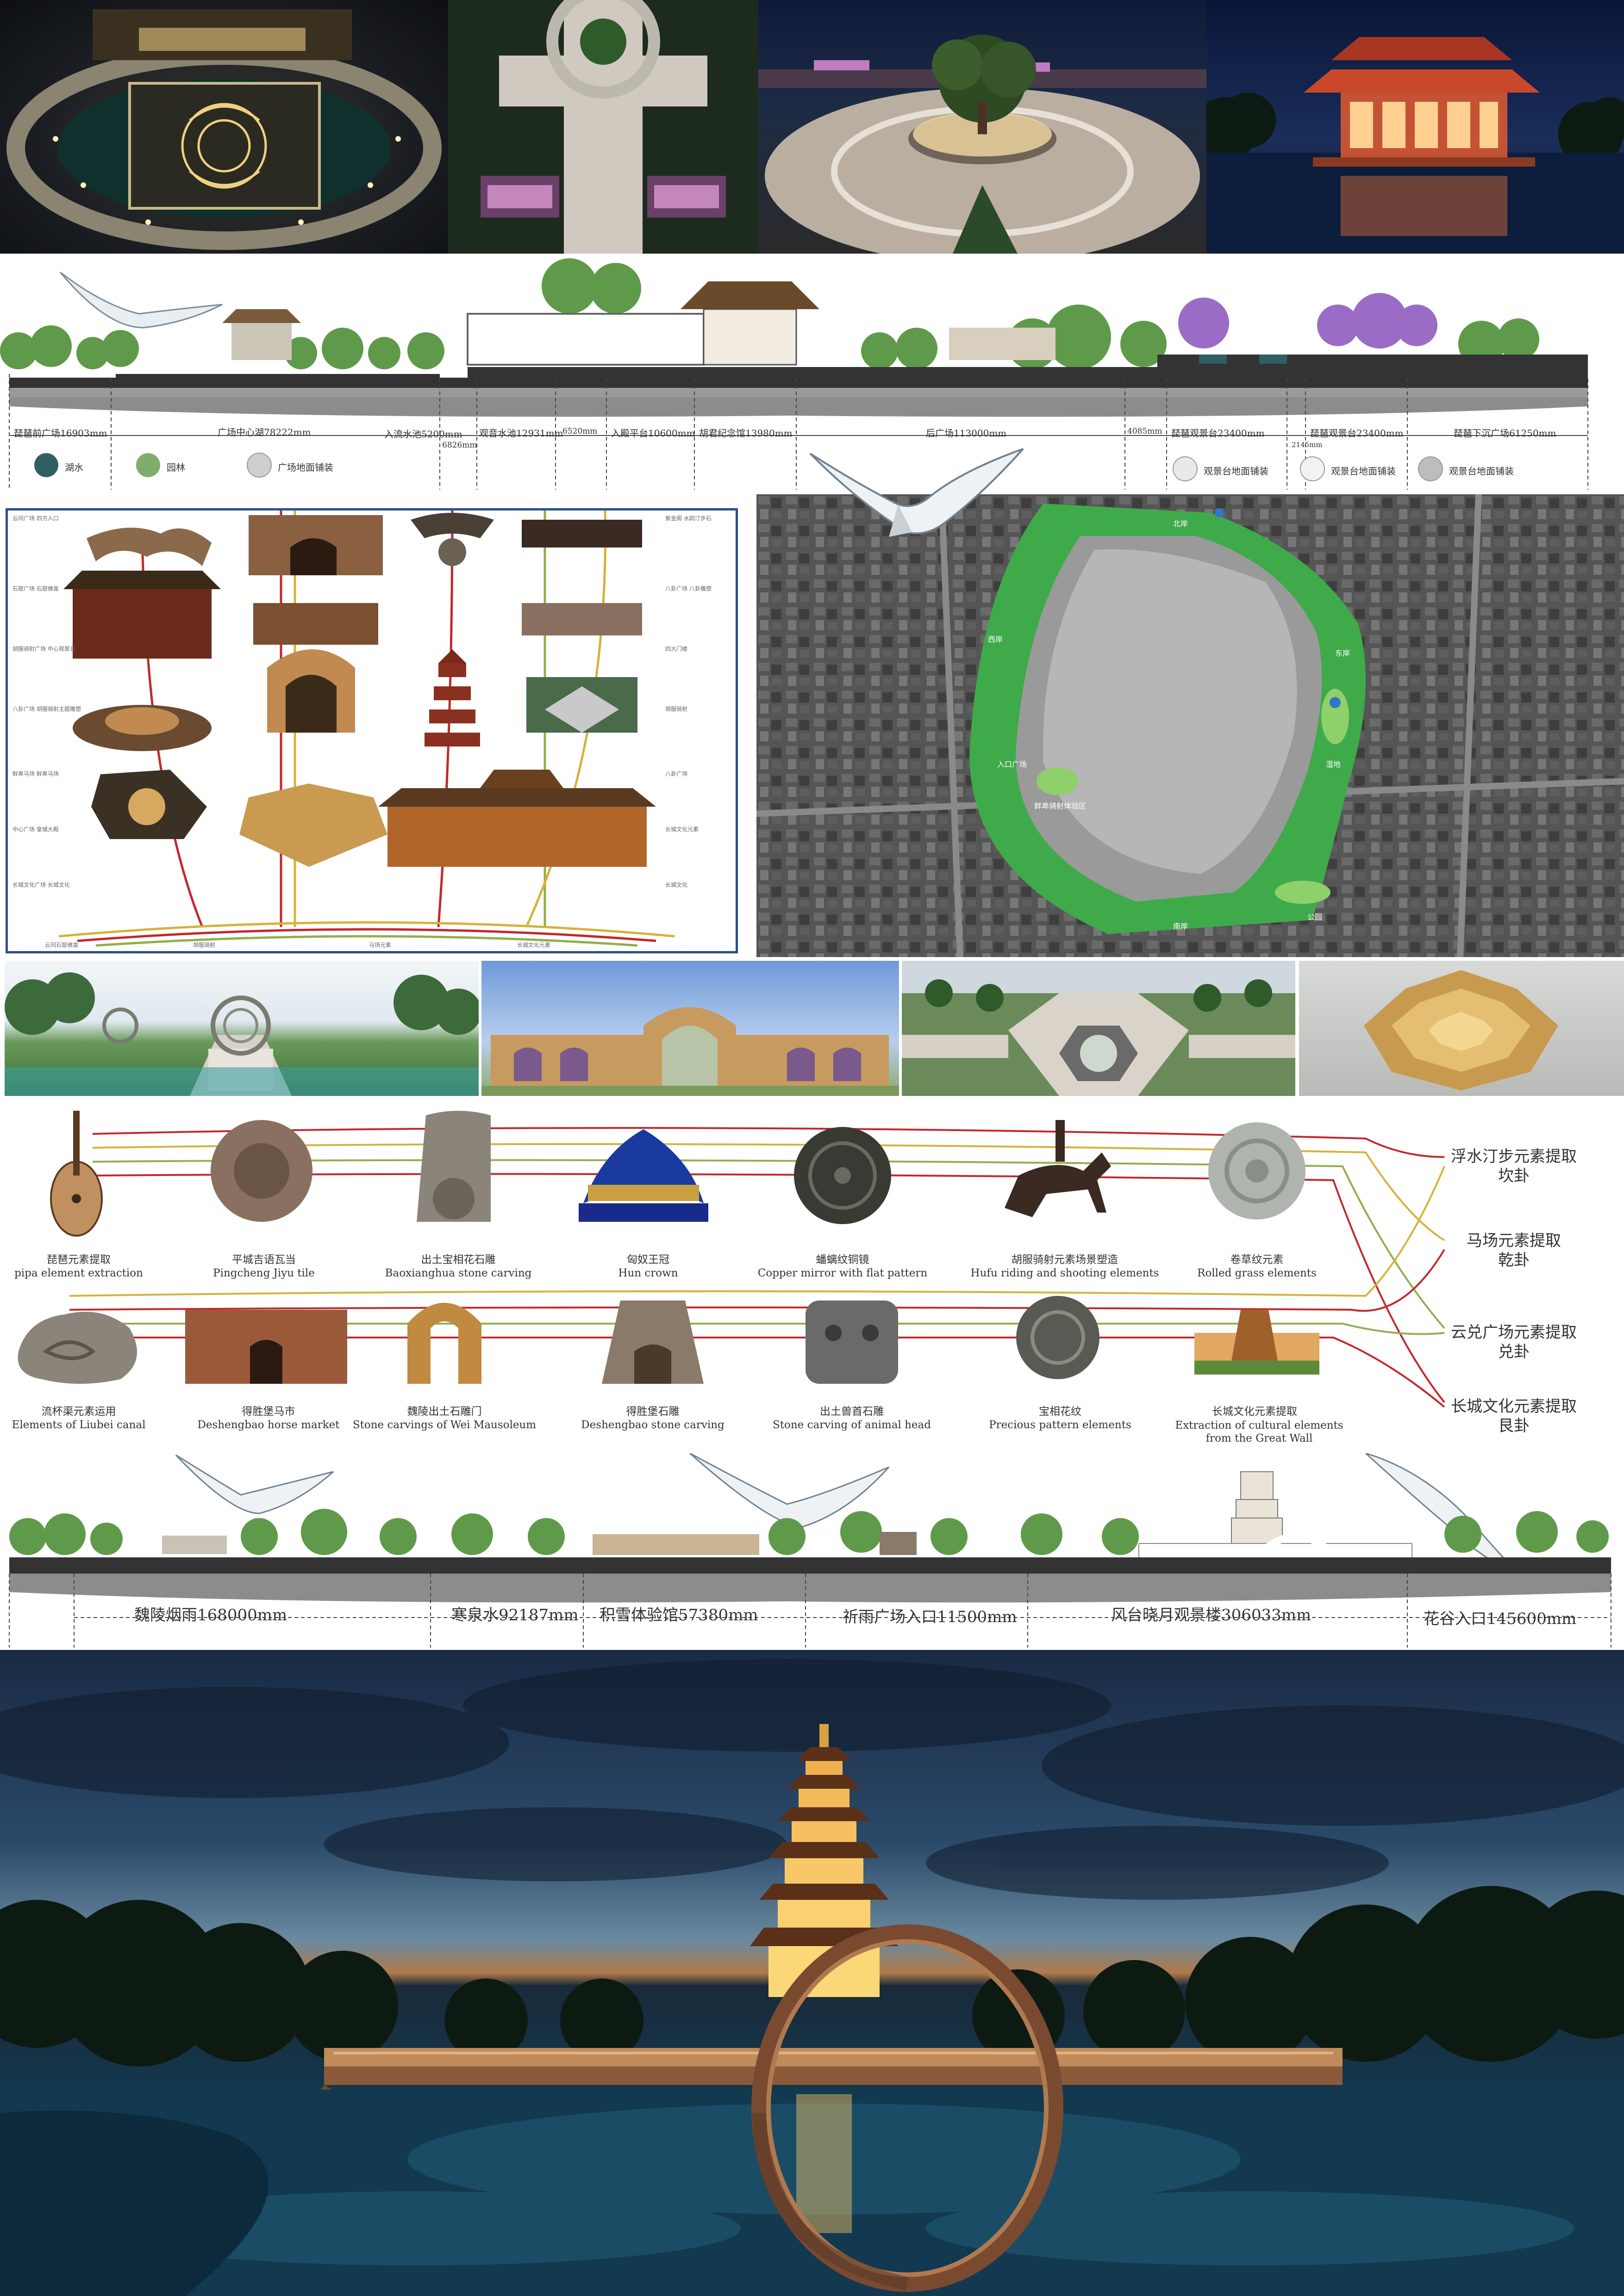  What do you see at coordinates (35, 829) in the screenshot?
I see `diagram-left-label-6: 中心广场 皇城大殿` at bounding box center [35, 829].